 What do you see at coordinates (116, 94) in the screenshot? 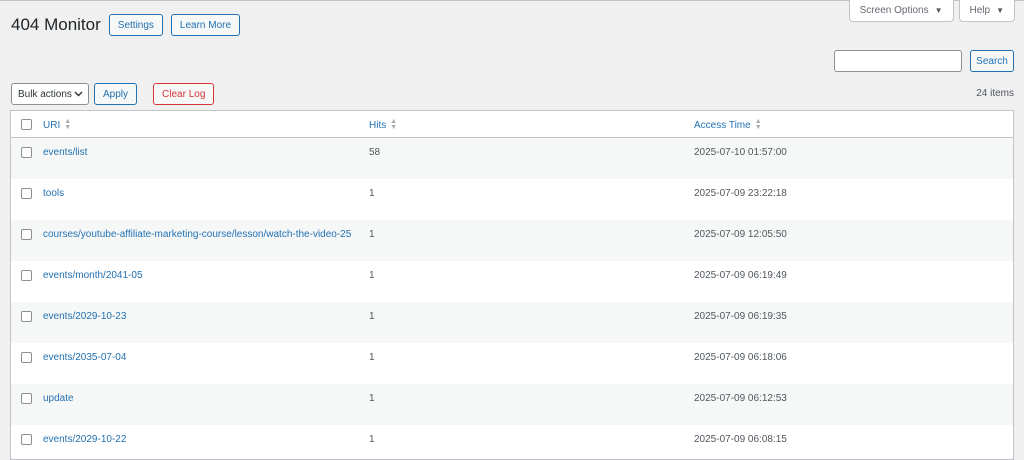
I see `apply-button: Apply` at bounding box center [116, 94].